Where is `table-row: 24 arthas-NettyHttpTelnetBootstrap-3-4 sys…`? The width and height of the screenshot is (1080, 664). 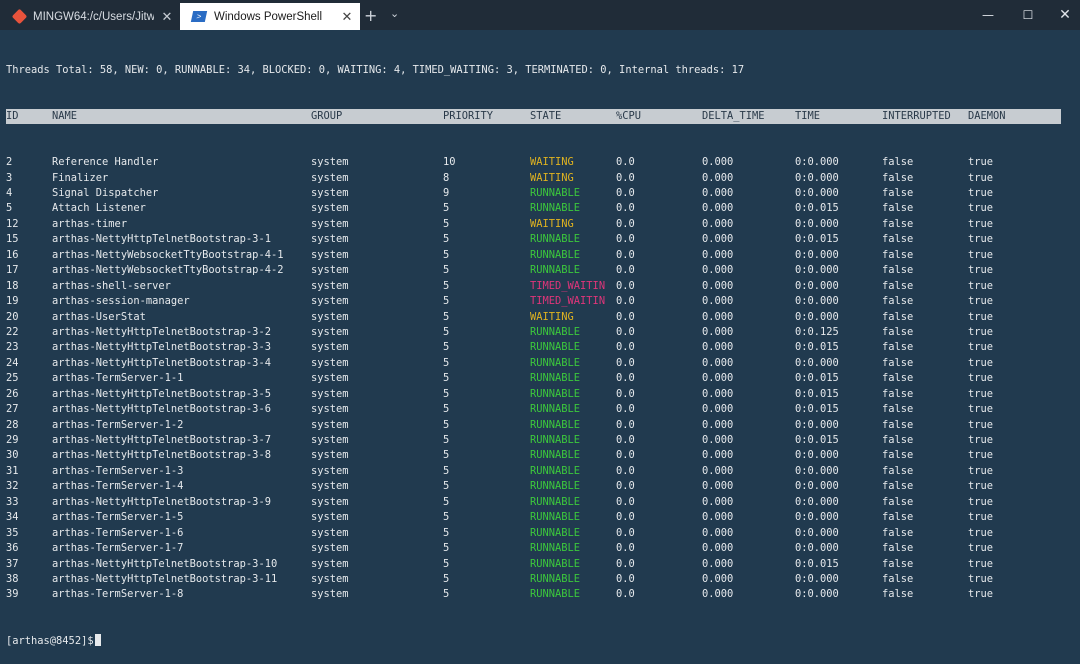 table-row: 24 arthas-NettyHttpTelnetBootstrap-3-4 sys… is located at coordinates (541, 363).